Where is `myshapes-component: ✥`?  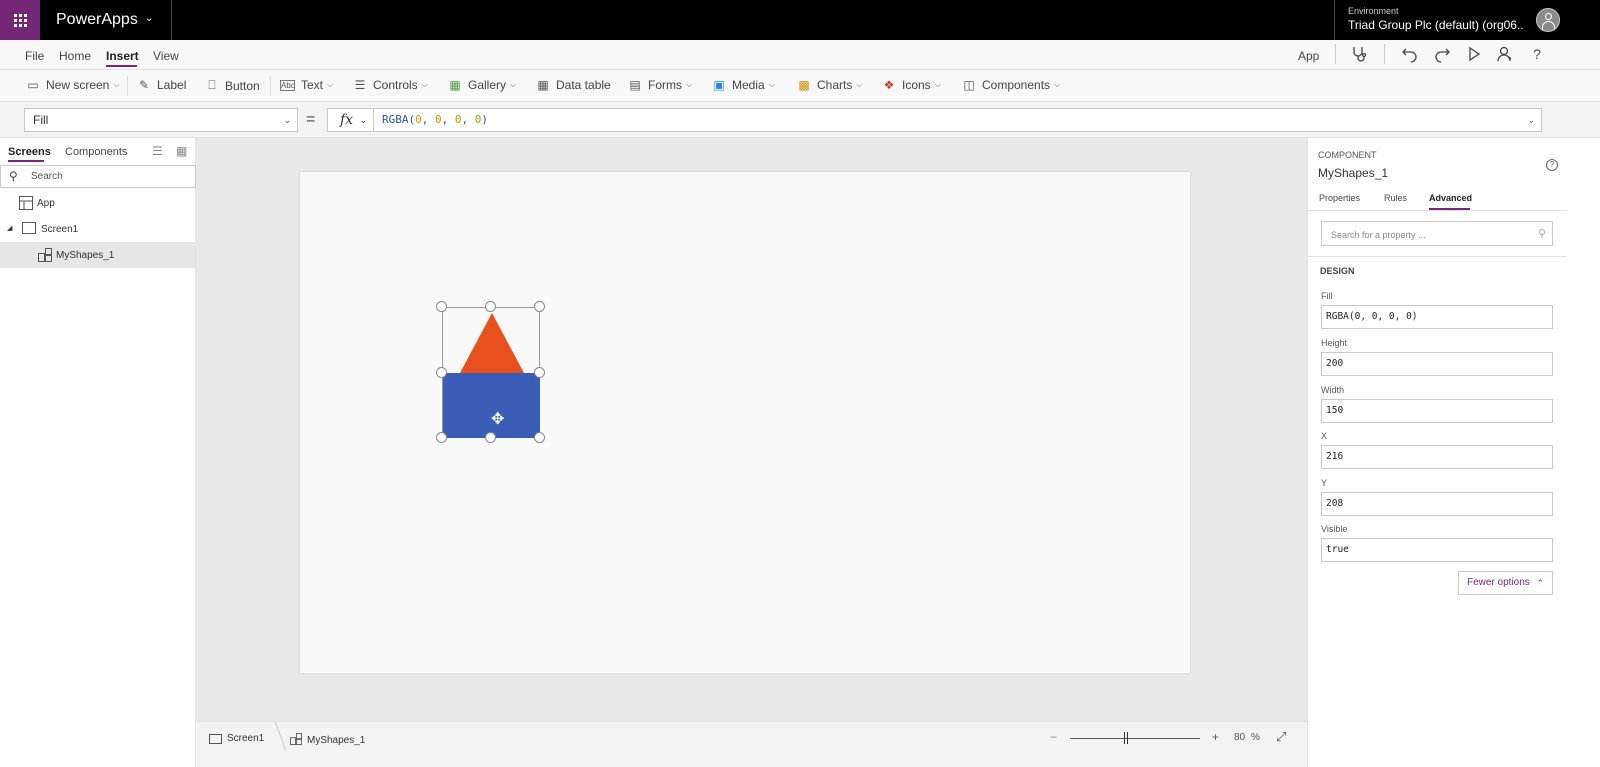
myshapes-component: ✥ is located at coordinates (491, 372).